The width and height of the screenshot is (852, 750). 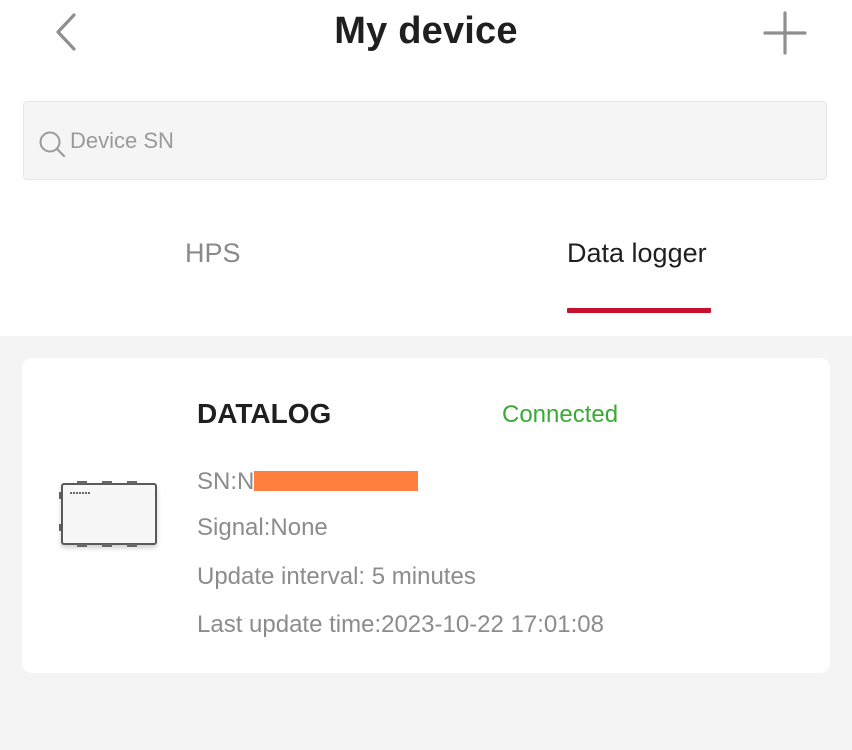 What do you see at coordinates (639, 310) in the screenshot?
I see `active-tab-indicator` at bounding box center [639, 310].